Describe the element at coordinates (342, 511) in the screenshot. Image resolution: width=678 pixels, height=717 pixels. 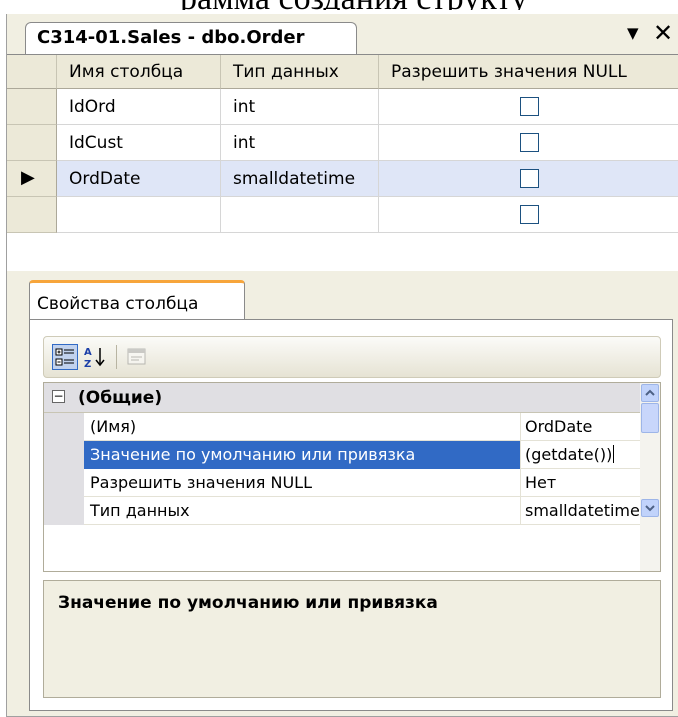
I see `property-row: Тип данных smalldatetime` at that location.